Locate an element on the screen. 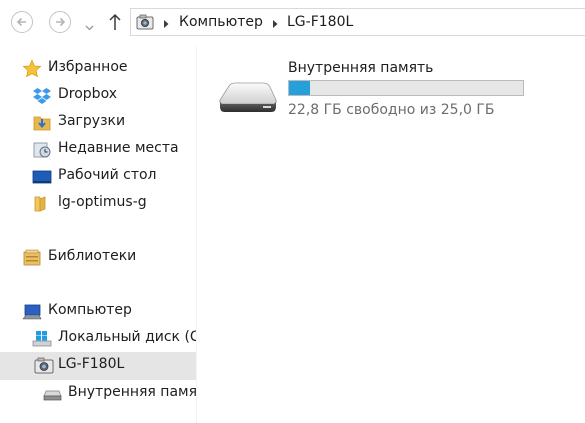 The width and height of the screenshot is (585, 423). nav-item-dropbox: Dropbox is located at coordinates (114, 96).